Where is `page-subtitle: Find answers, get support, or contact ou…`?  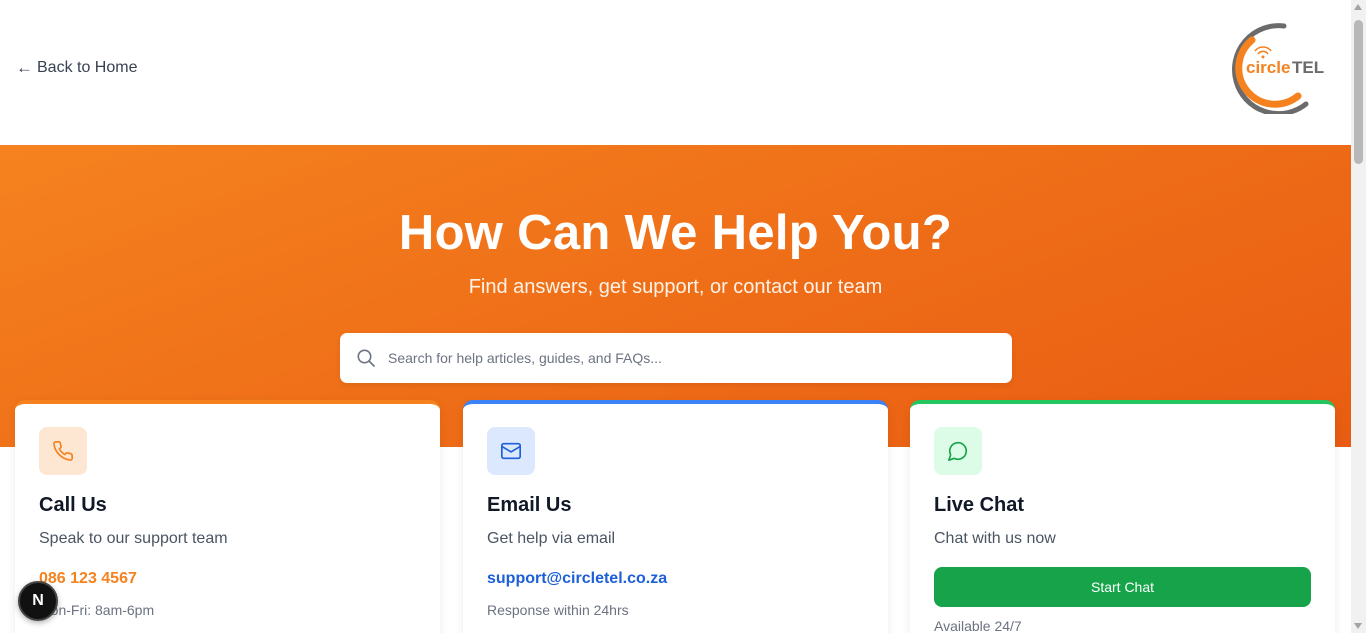
page-subtitle: Find answers, get support, or contact ou… is located at coordinates (675, 287).